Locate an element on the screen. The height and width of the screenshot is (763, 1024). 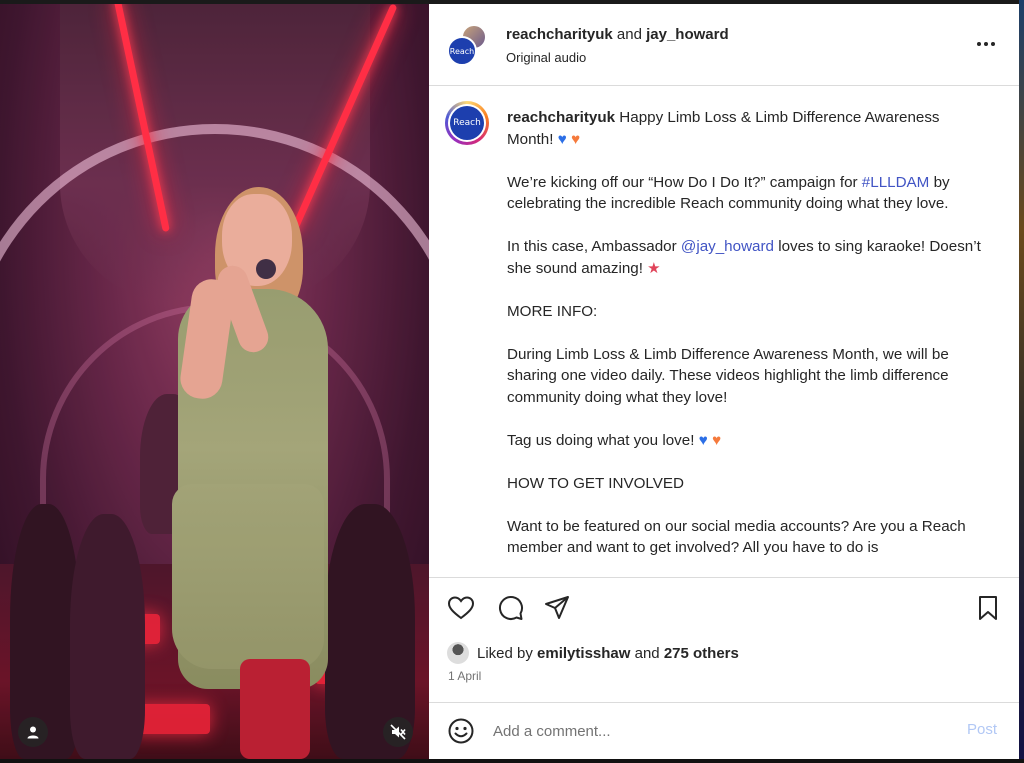
audio-link: Original audio is located at coordinates (546, 57).